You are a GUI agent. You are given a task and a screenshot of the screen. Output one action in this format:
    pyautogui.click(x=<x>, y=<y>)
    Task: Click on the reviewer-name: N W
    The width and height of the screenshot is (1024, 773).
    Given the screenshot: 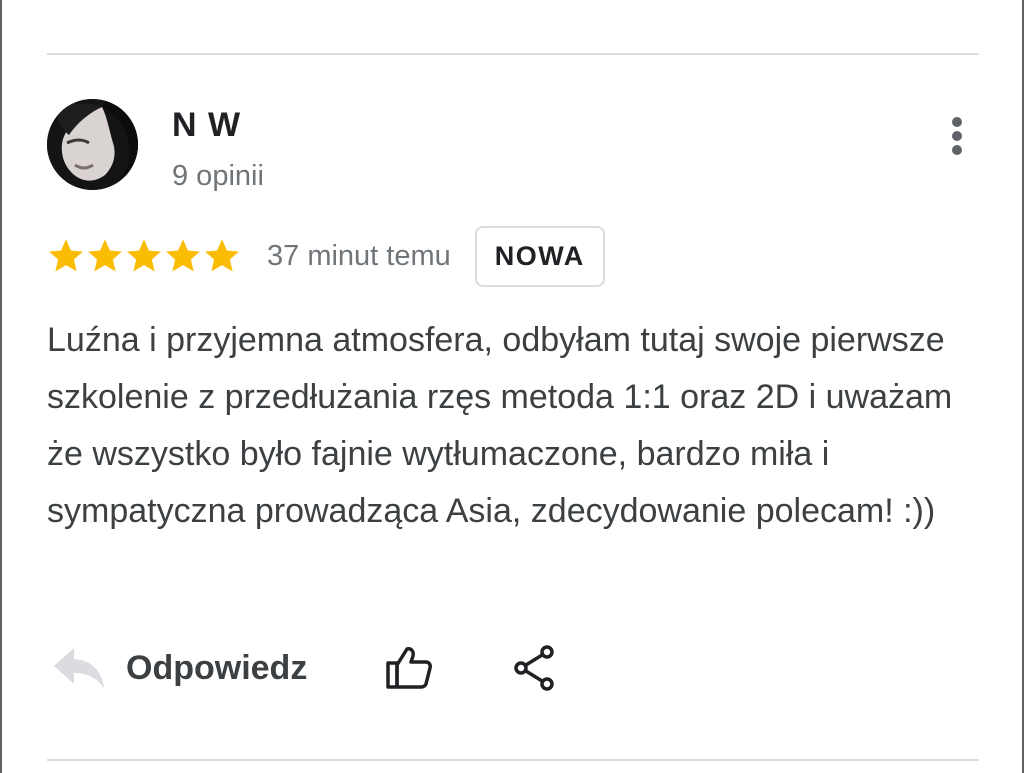 What is the action you would take?
    pyautogui.click(x=206, y=125)
    